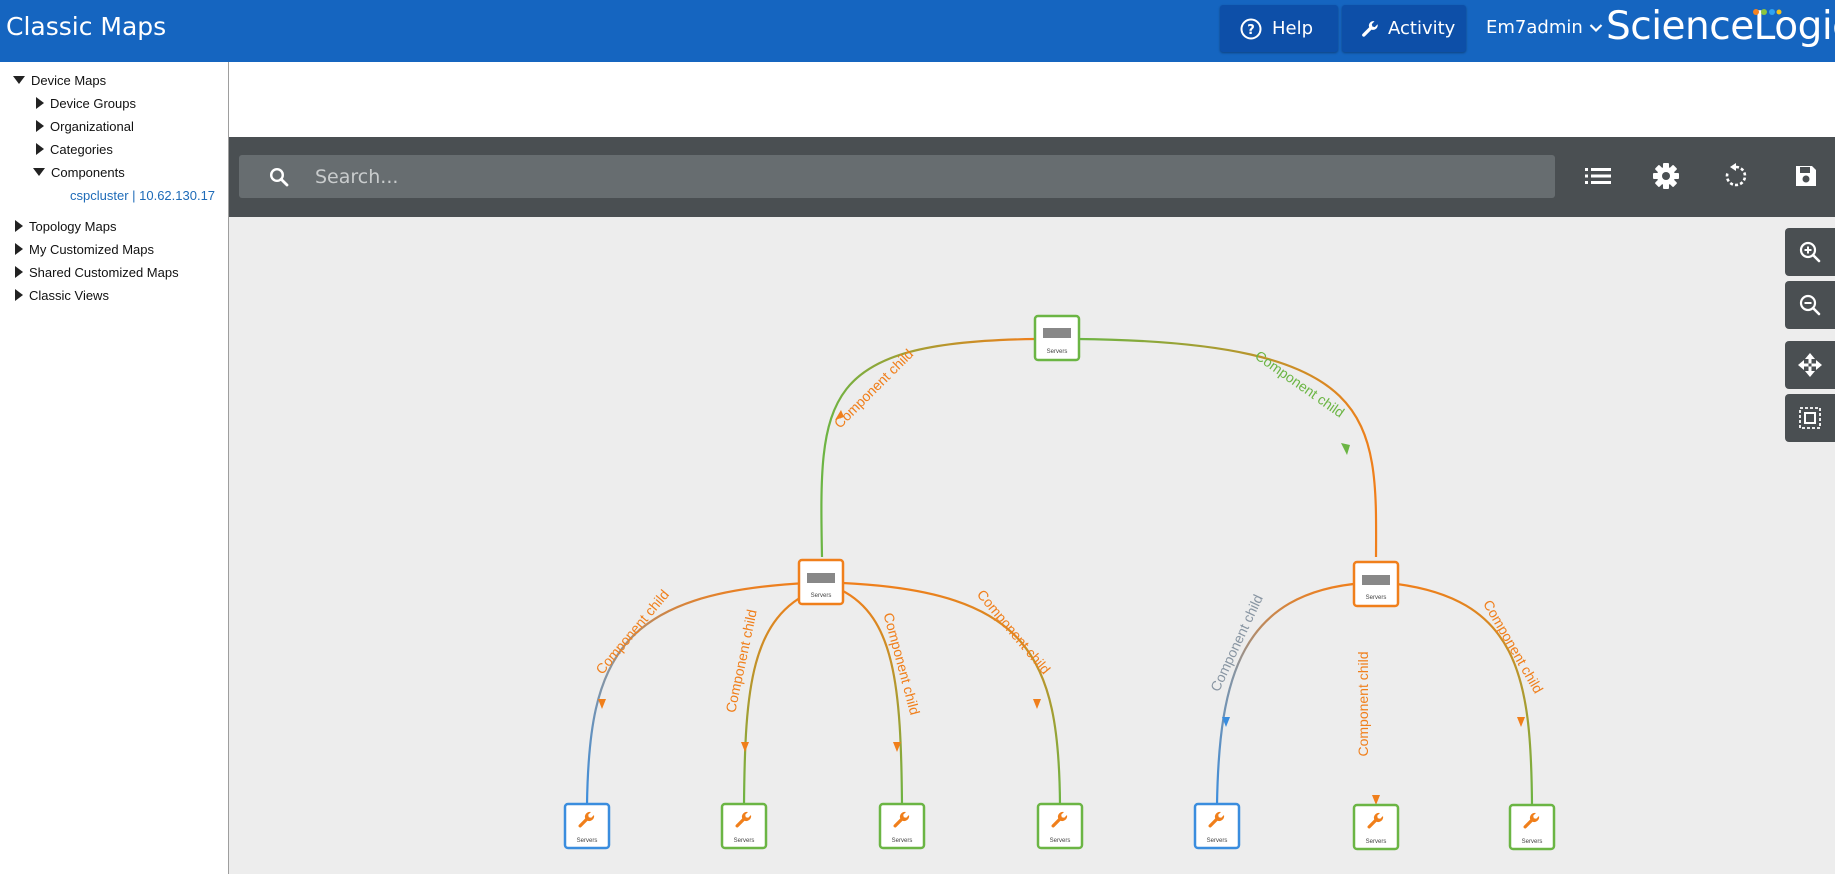 The width and height of the screenshot is (1835, 874). I want to click on gear-icon, so click(1666, 176).